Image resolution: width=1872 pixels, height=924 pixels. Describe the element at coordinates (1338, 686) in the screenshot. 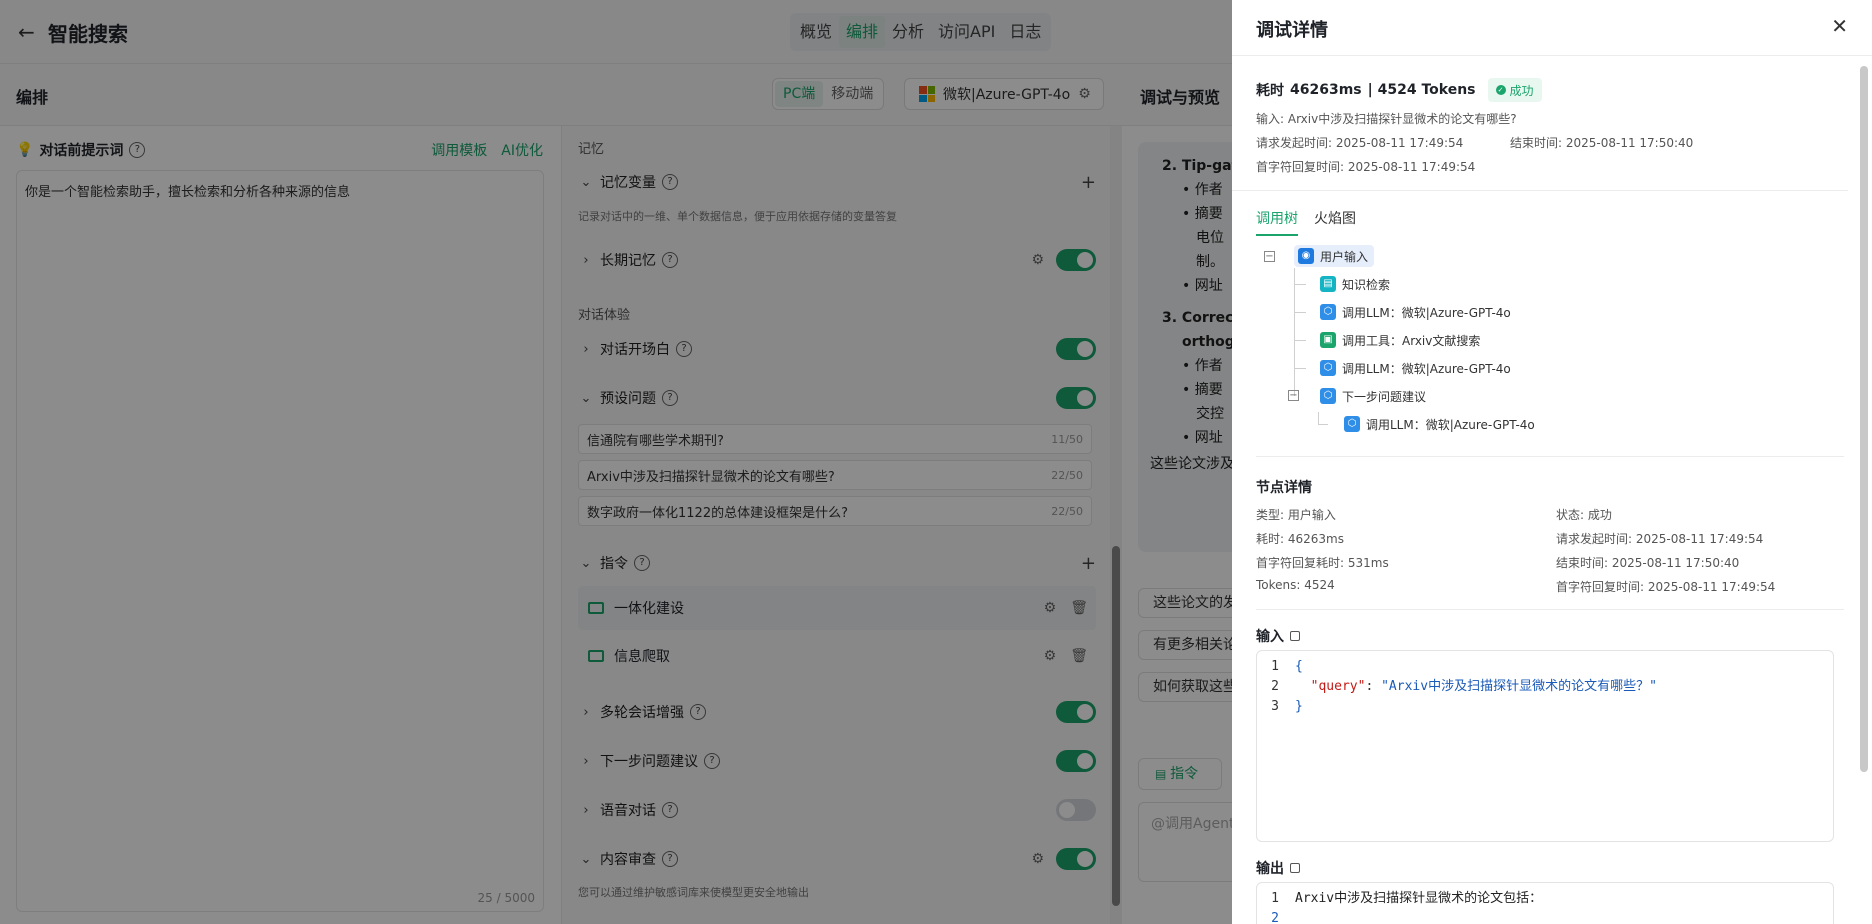

I see `code-key: "query"` at that location.